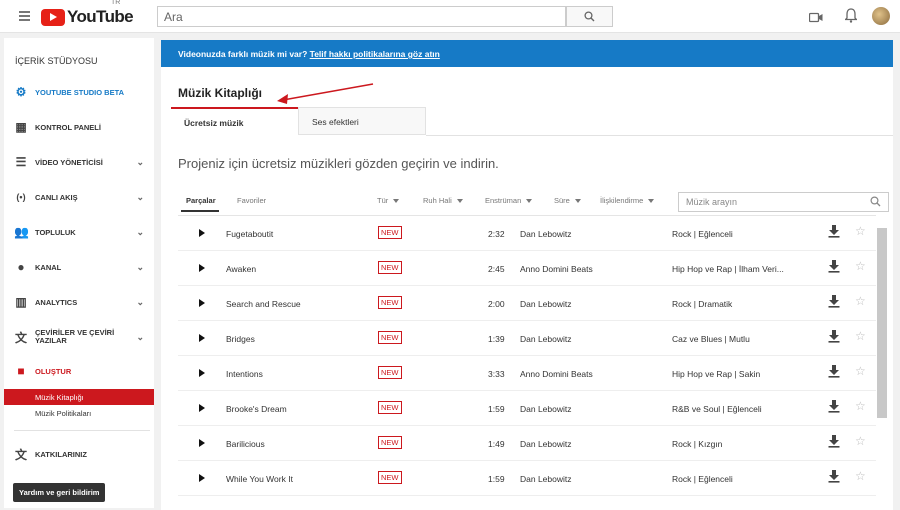 The image size is (900, 510). What do you see at coordinates (875, 201) in the screenshot?
I see `search-icon` at bounding box center [875, 201].